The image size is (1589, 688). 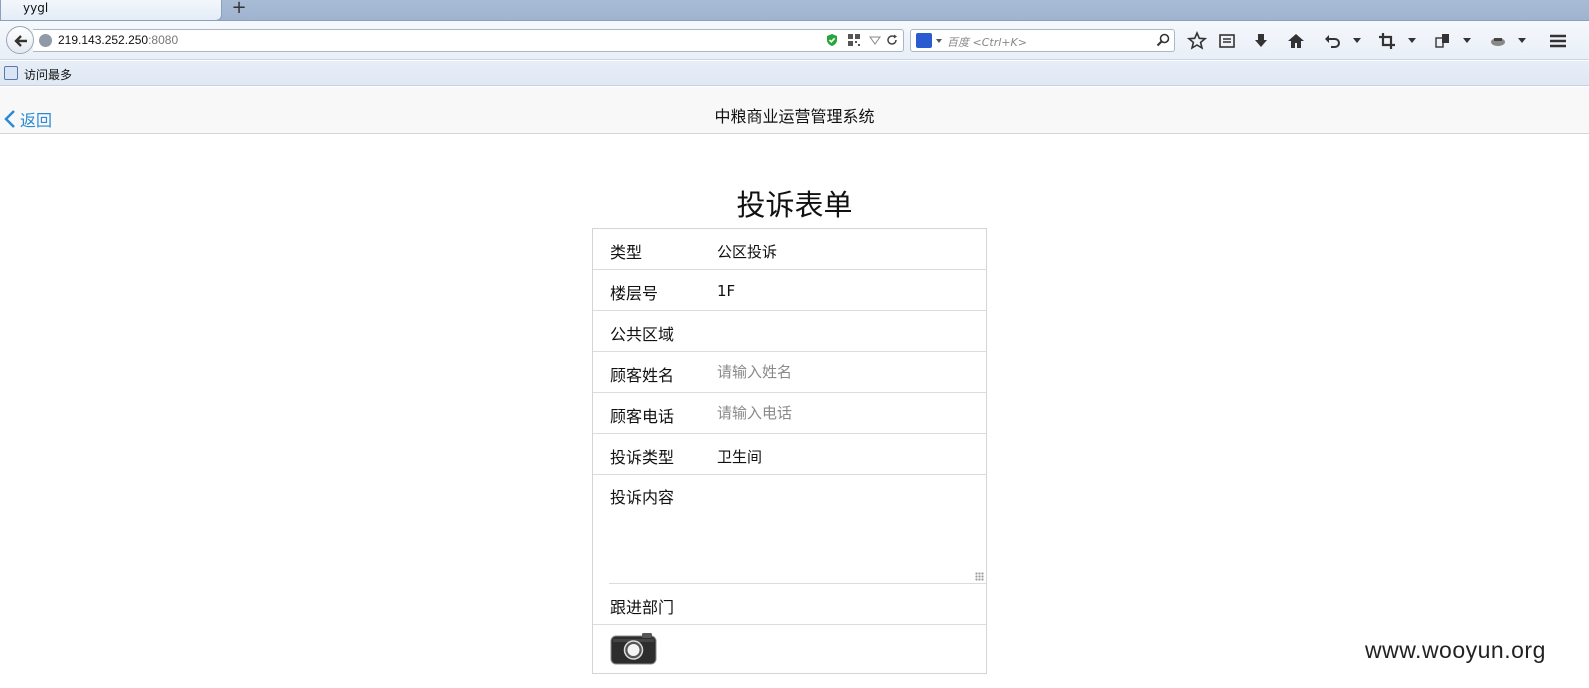 What do you see at coordinates (875, 40) in the screenshot?
I see `dropdown-icon` at bounding box center [875, 40].